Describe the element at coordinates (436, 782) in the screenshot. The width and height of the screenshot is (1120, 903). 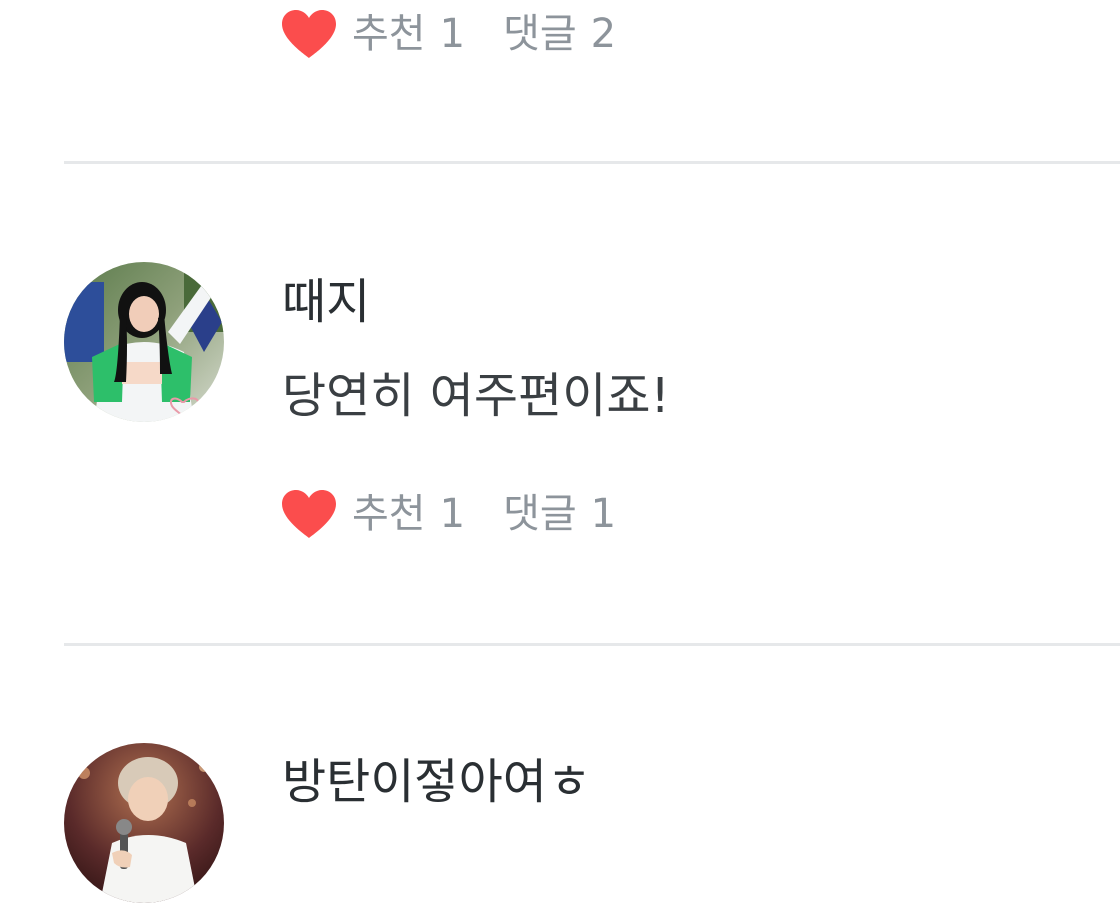
I see `comment-author: 방탄이젛아여ㅎ` at that location.